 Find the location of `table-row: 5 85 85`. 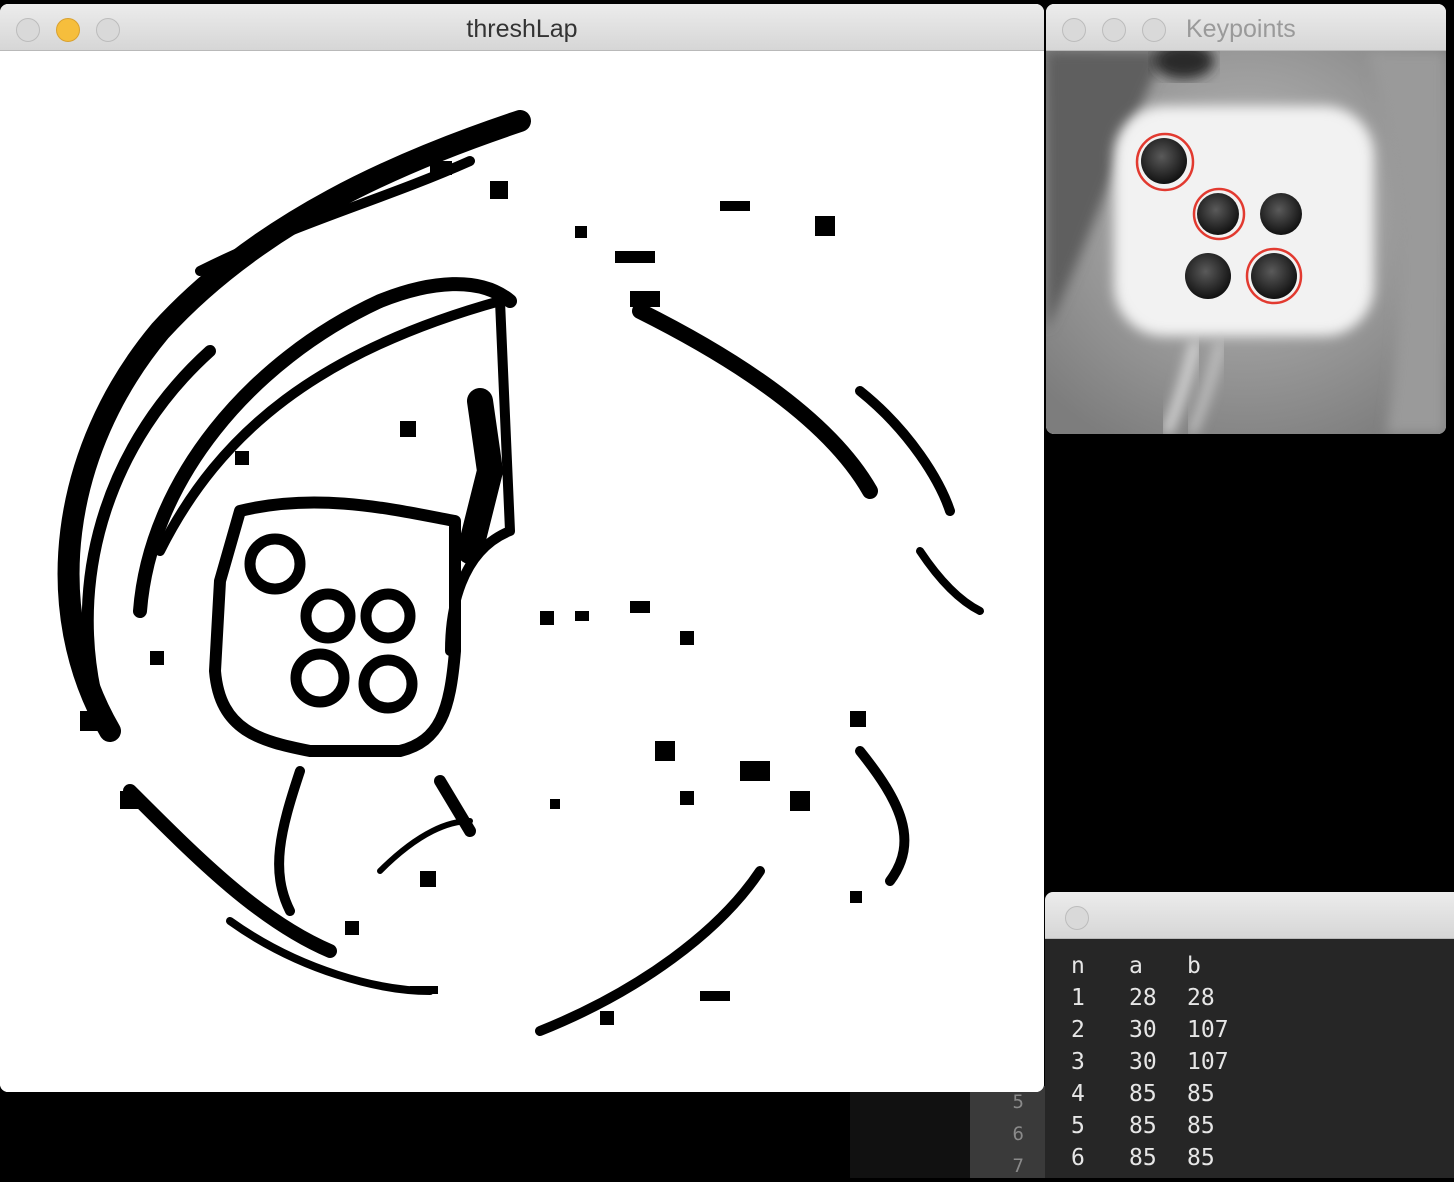

table-row: 5 85 85 is located at coordinates (1151, 1126).